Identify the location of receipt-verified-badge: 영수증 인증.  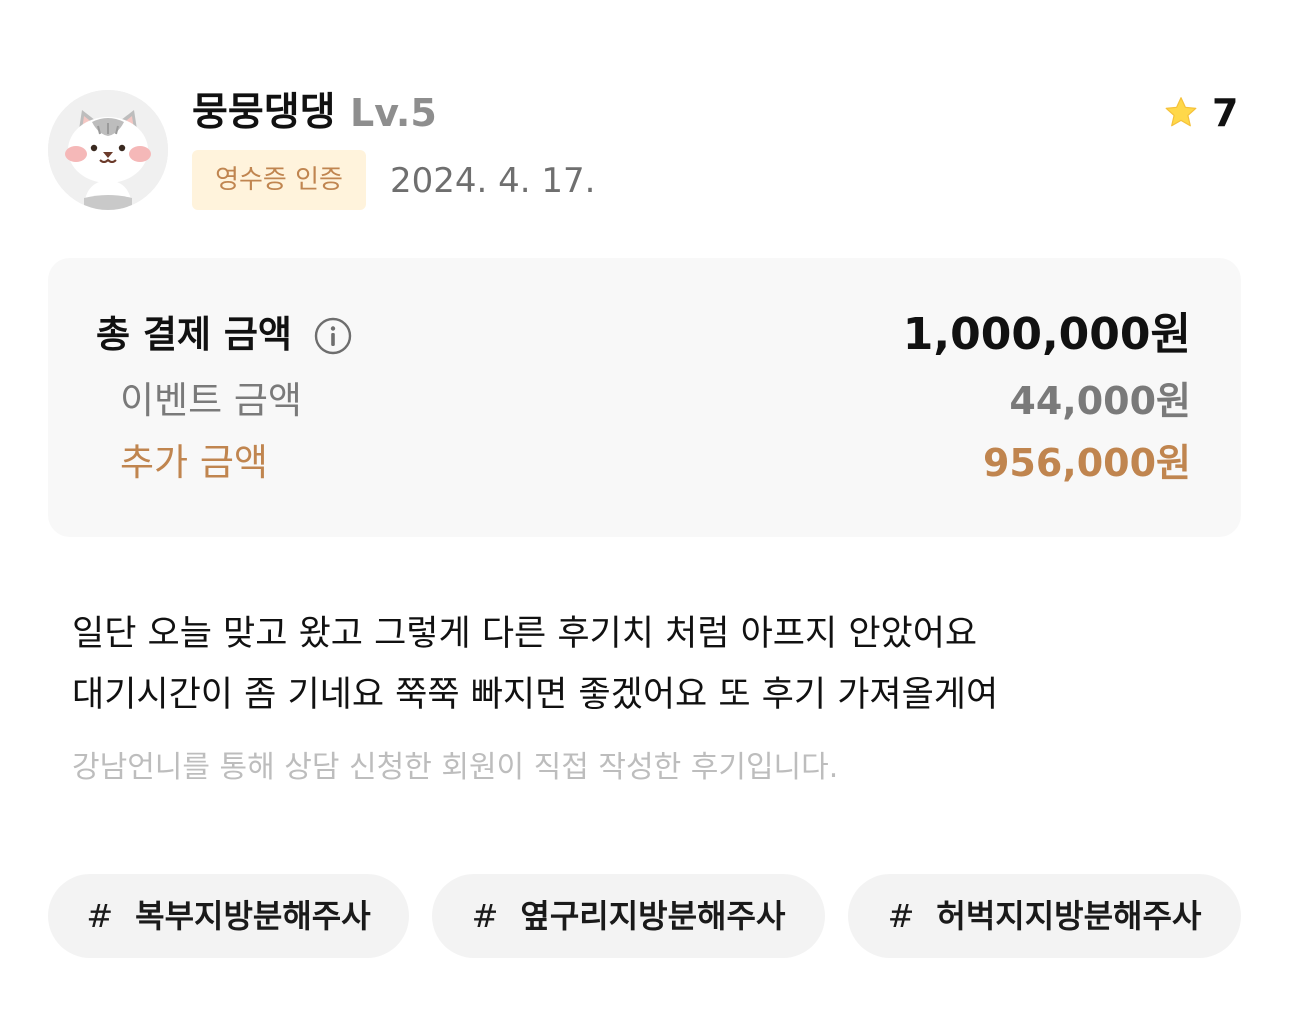
(279, 180).